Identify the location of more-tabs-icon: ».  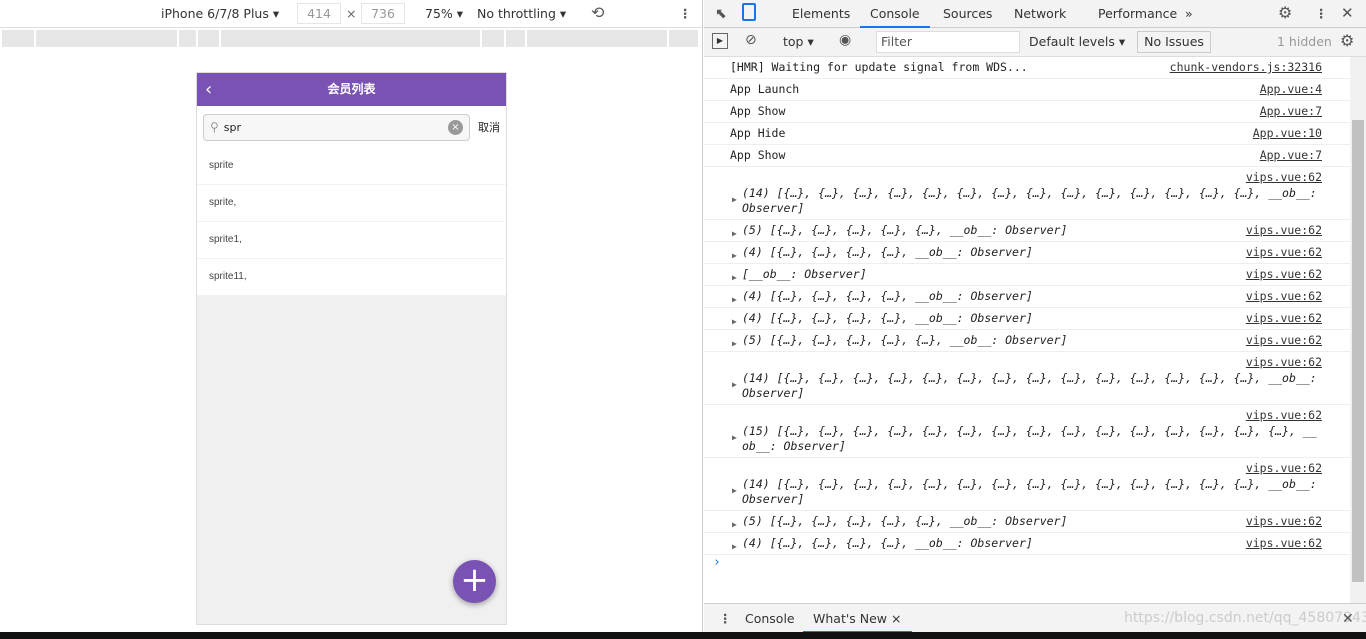
(1189, 13).